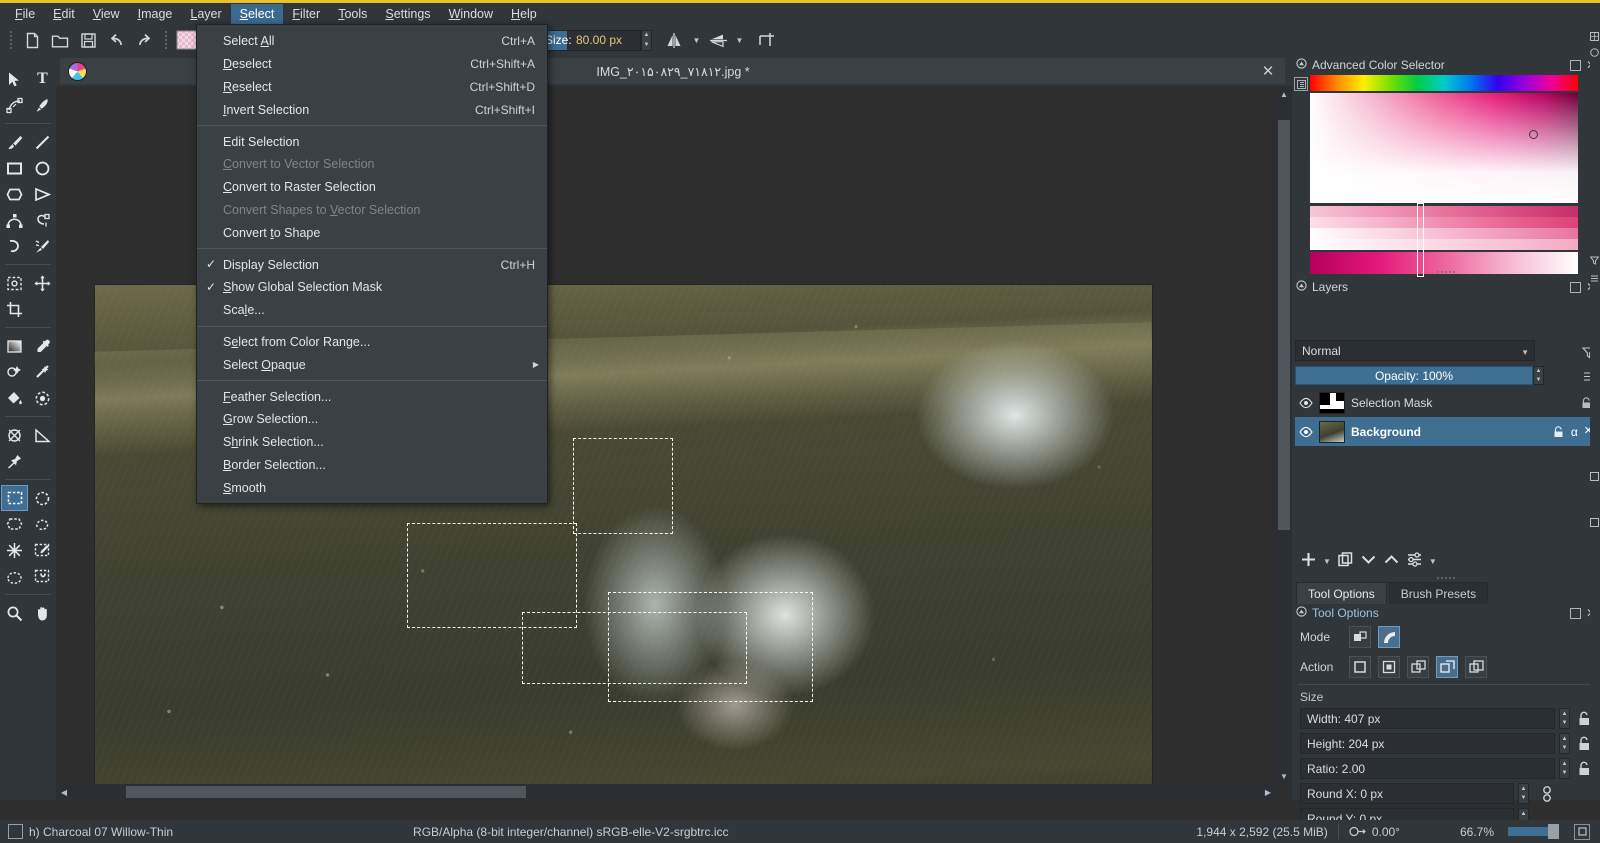  What do you see at coordinates (372, 487) in the screenshot?
I see `menu-item-smooth: Smooth` at bounding box center [372, 487].